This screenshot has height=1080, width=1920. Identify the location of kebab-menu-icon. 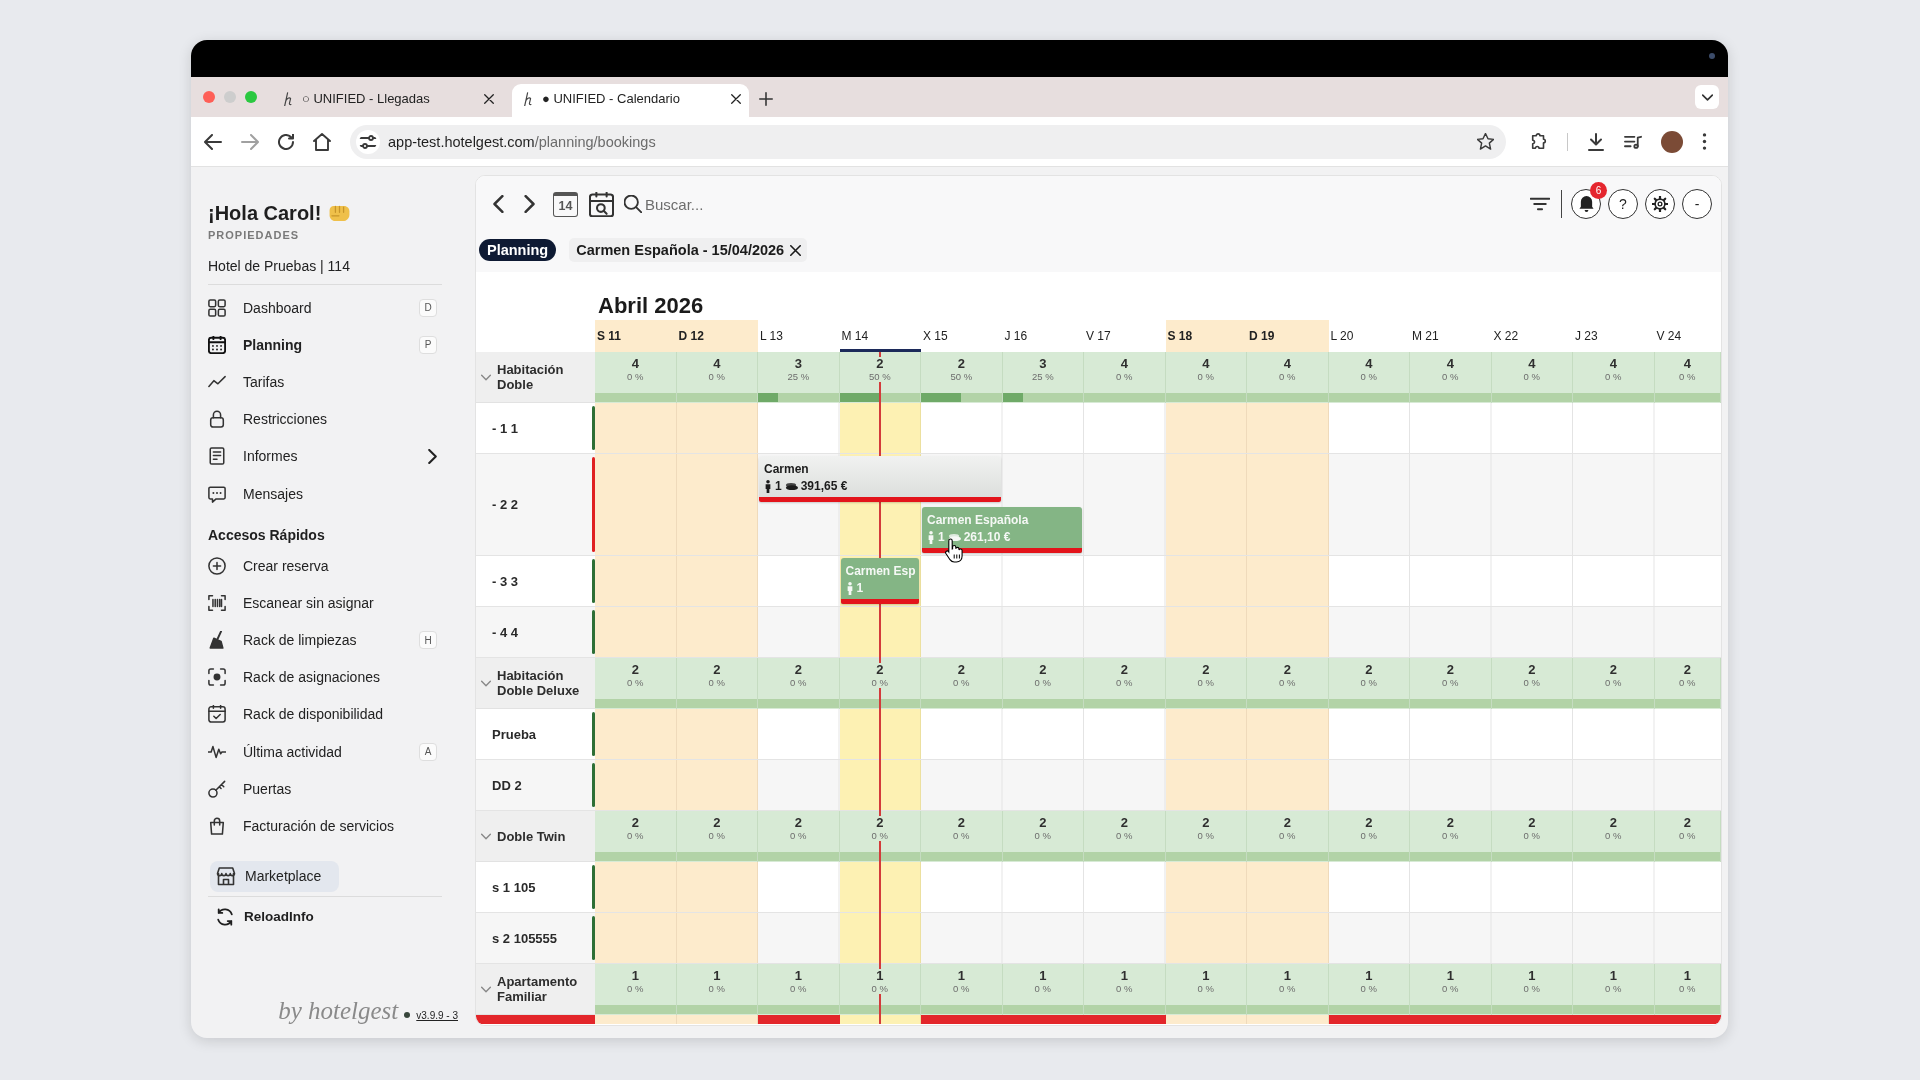
(1704, 141).